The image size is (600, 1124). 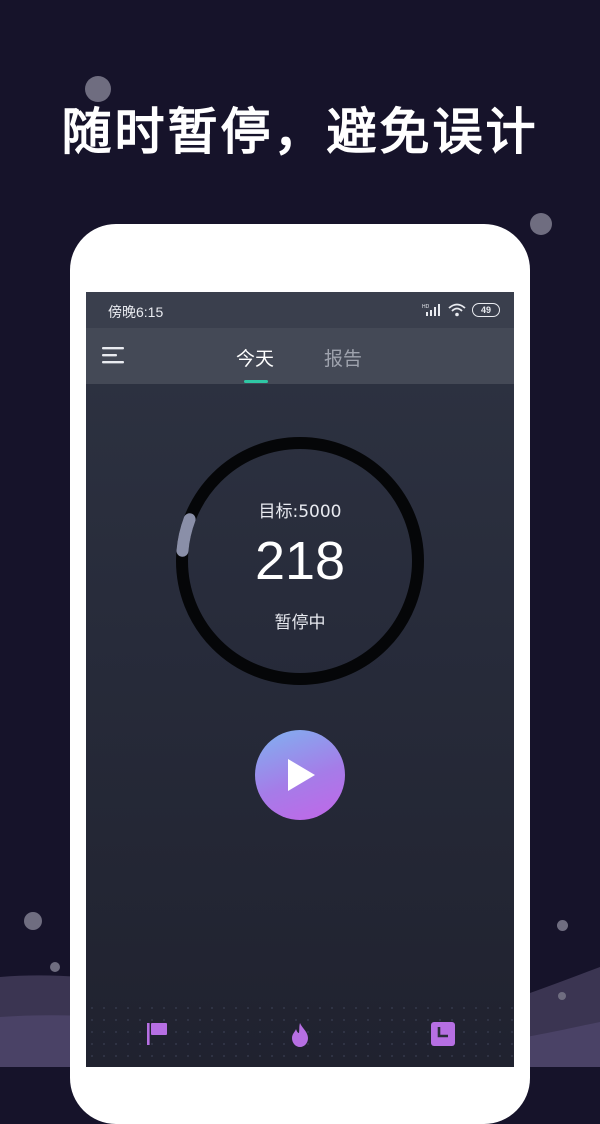 I want to click on status-time: 傍晚6:15, so click(x=136, y=312).